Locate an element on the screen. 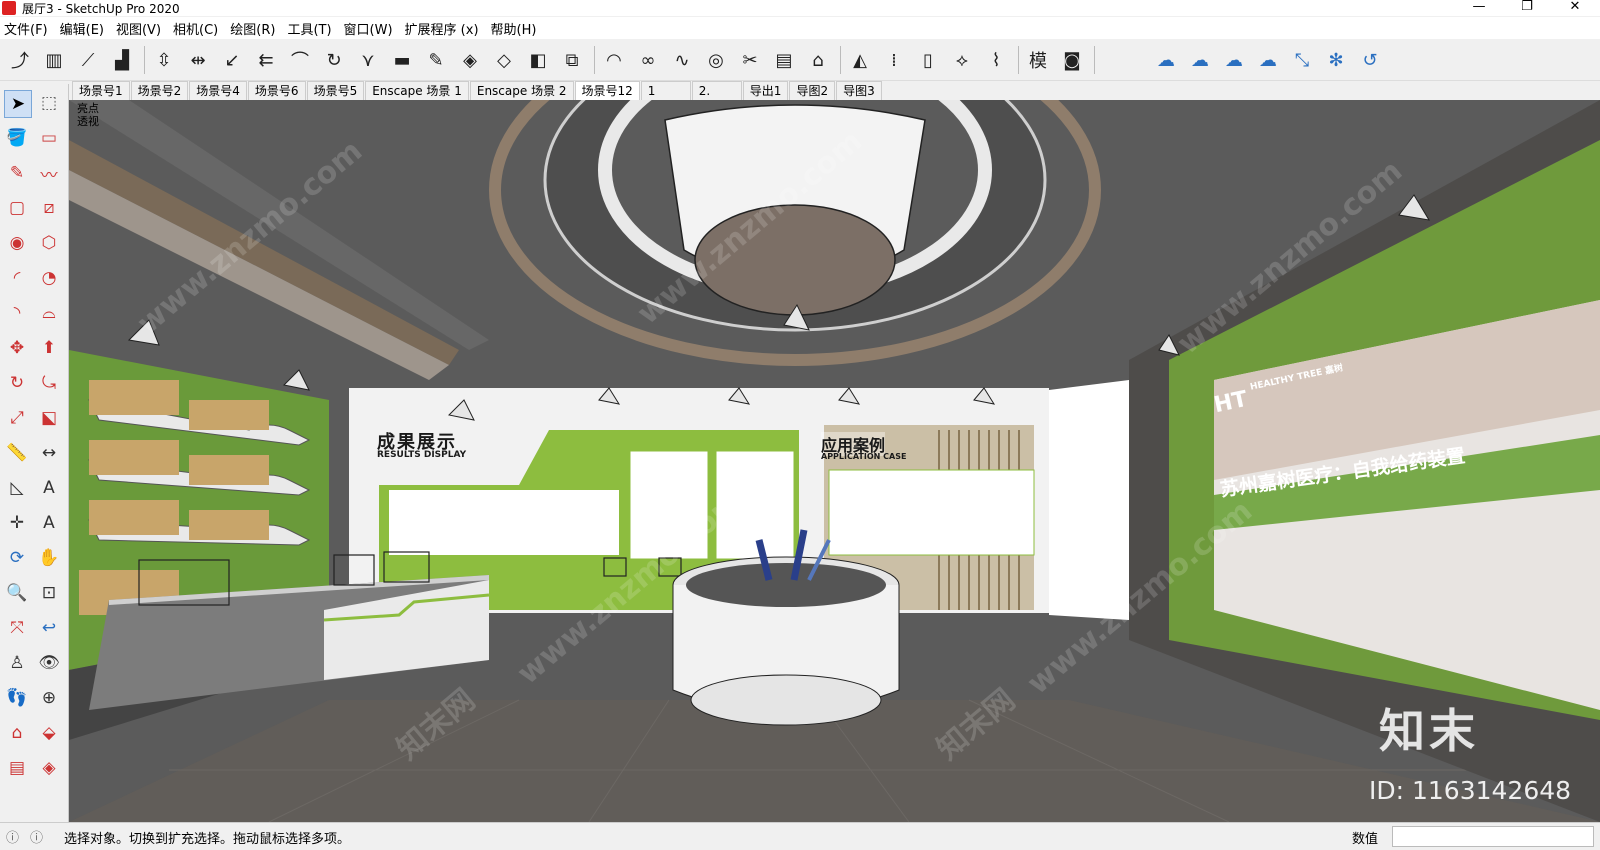 The image size is (1600, 850). brush-icon: ⌇ is located at coordinates (996, 60).